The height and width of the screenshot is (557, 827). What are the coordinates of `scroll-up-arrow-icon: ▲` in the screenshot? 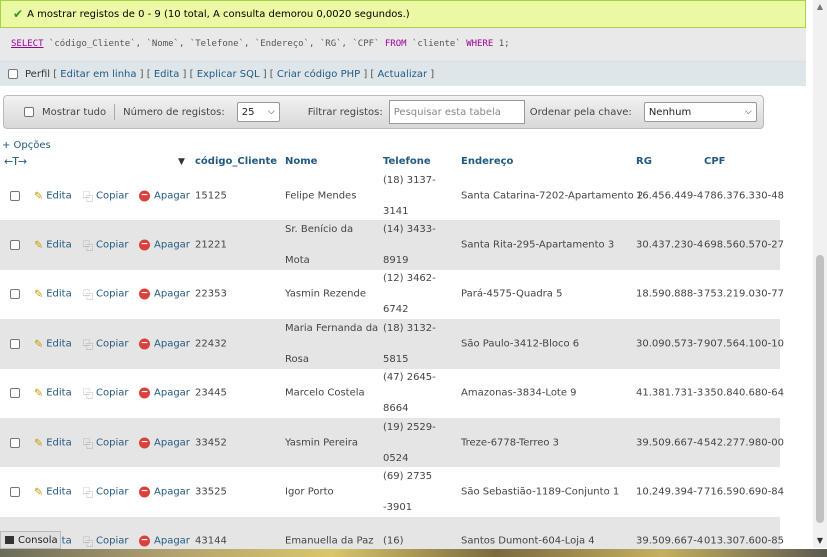 It's located at (820, 7).